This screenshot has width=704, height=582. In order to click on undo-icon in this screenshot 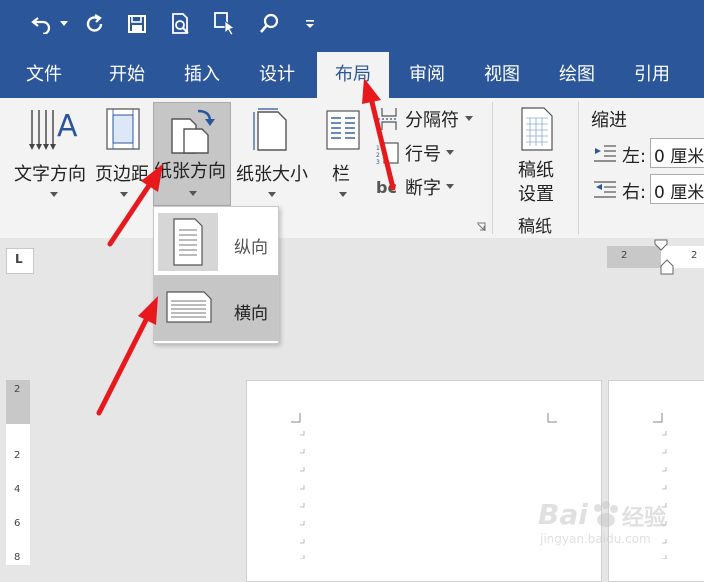, I will do `click(41, 24)`.